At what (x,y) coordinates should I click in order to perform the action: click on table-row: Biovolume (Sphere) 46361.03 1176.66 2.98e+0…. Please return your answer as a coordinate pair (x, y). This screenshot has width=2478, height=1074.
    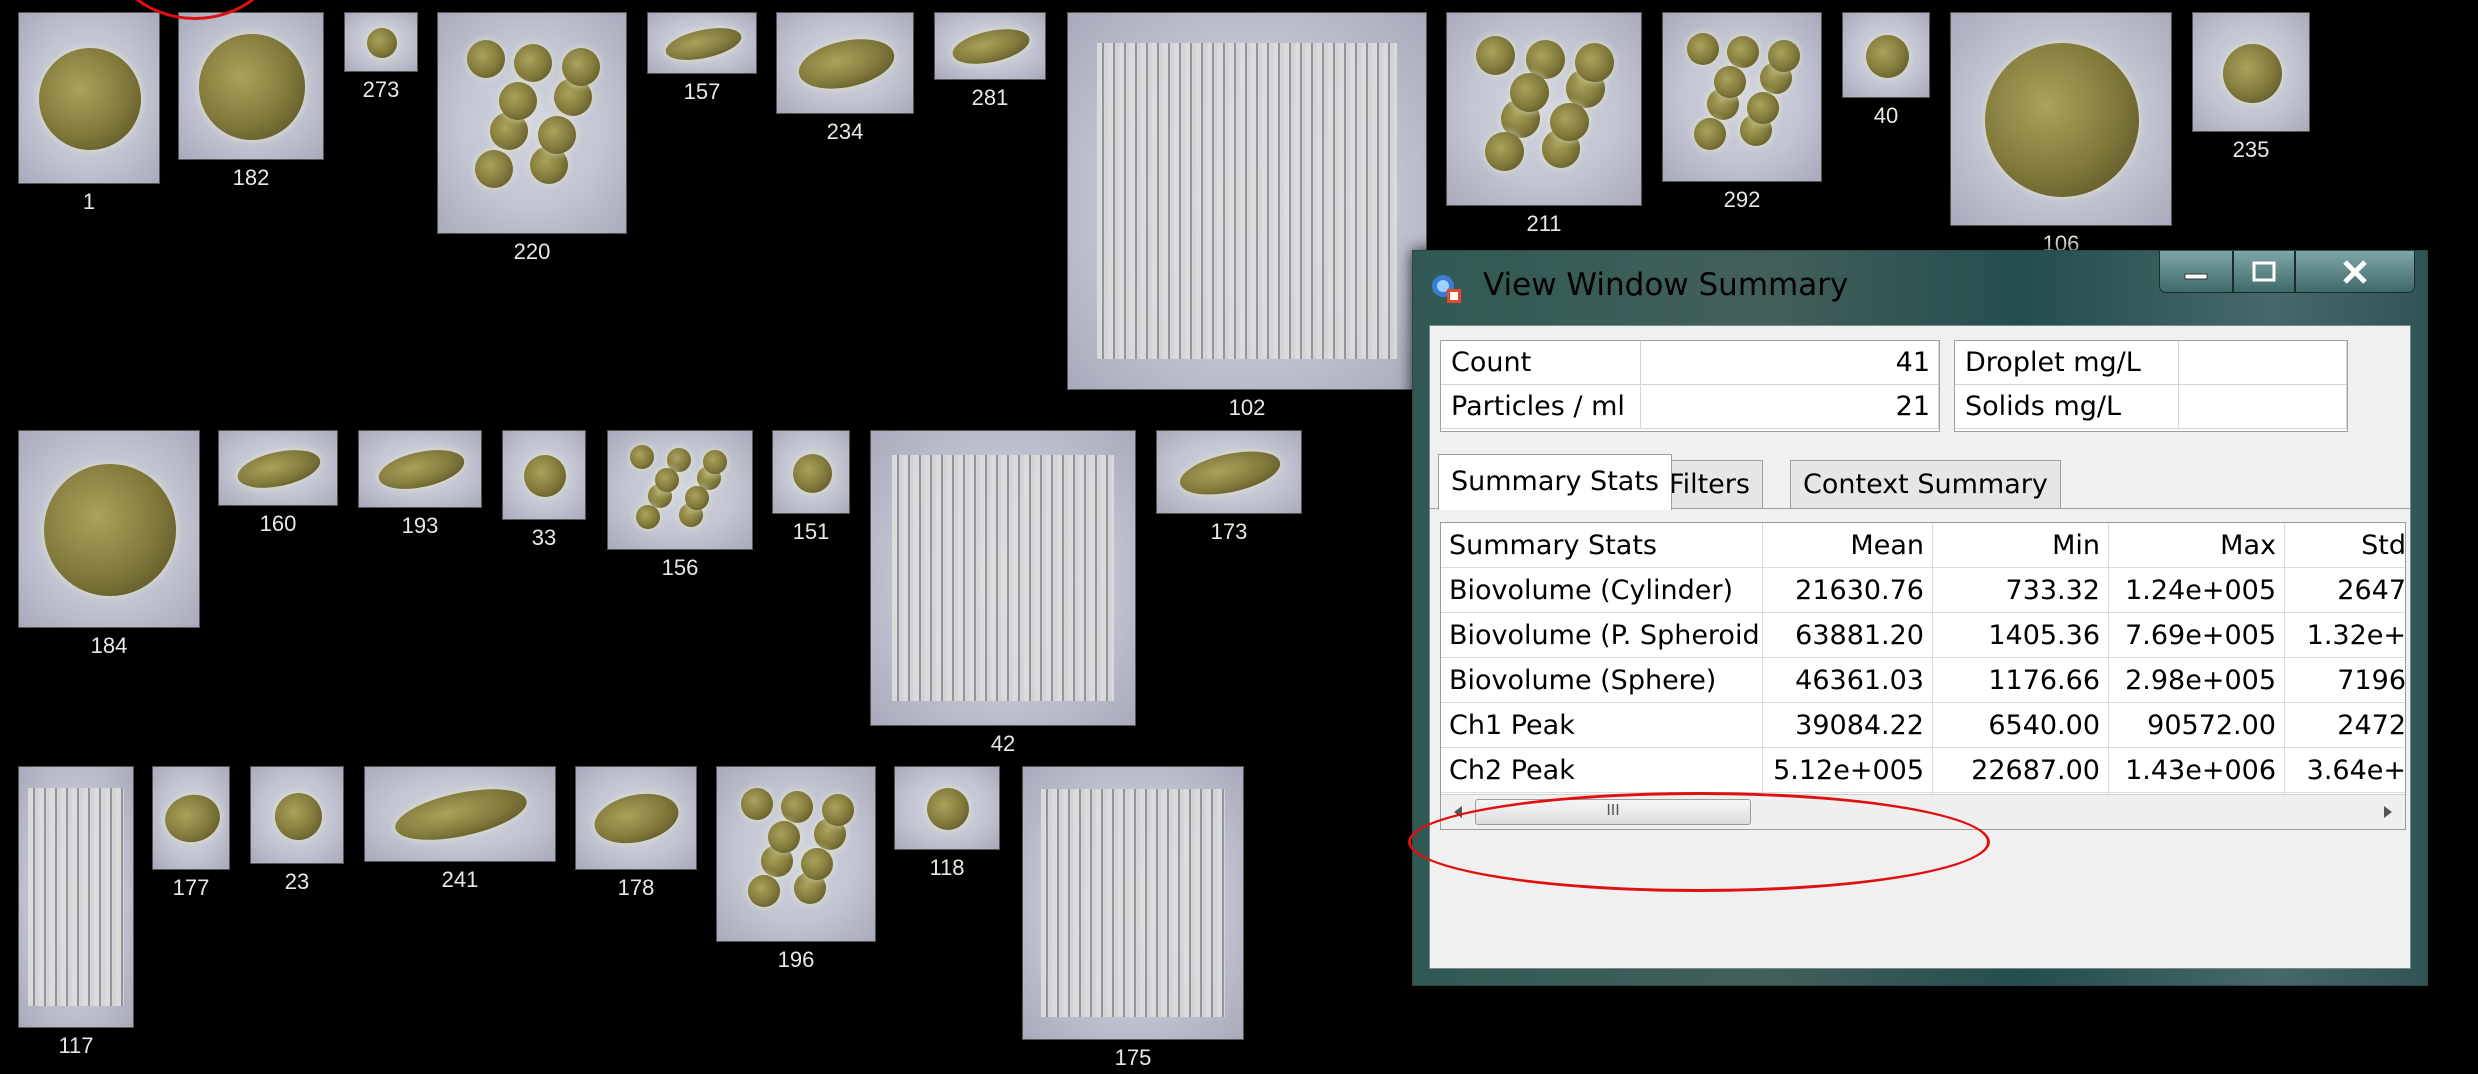
    Looking at the image, I should click on (1923, 680).